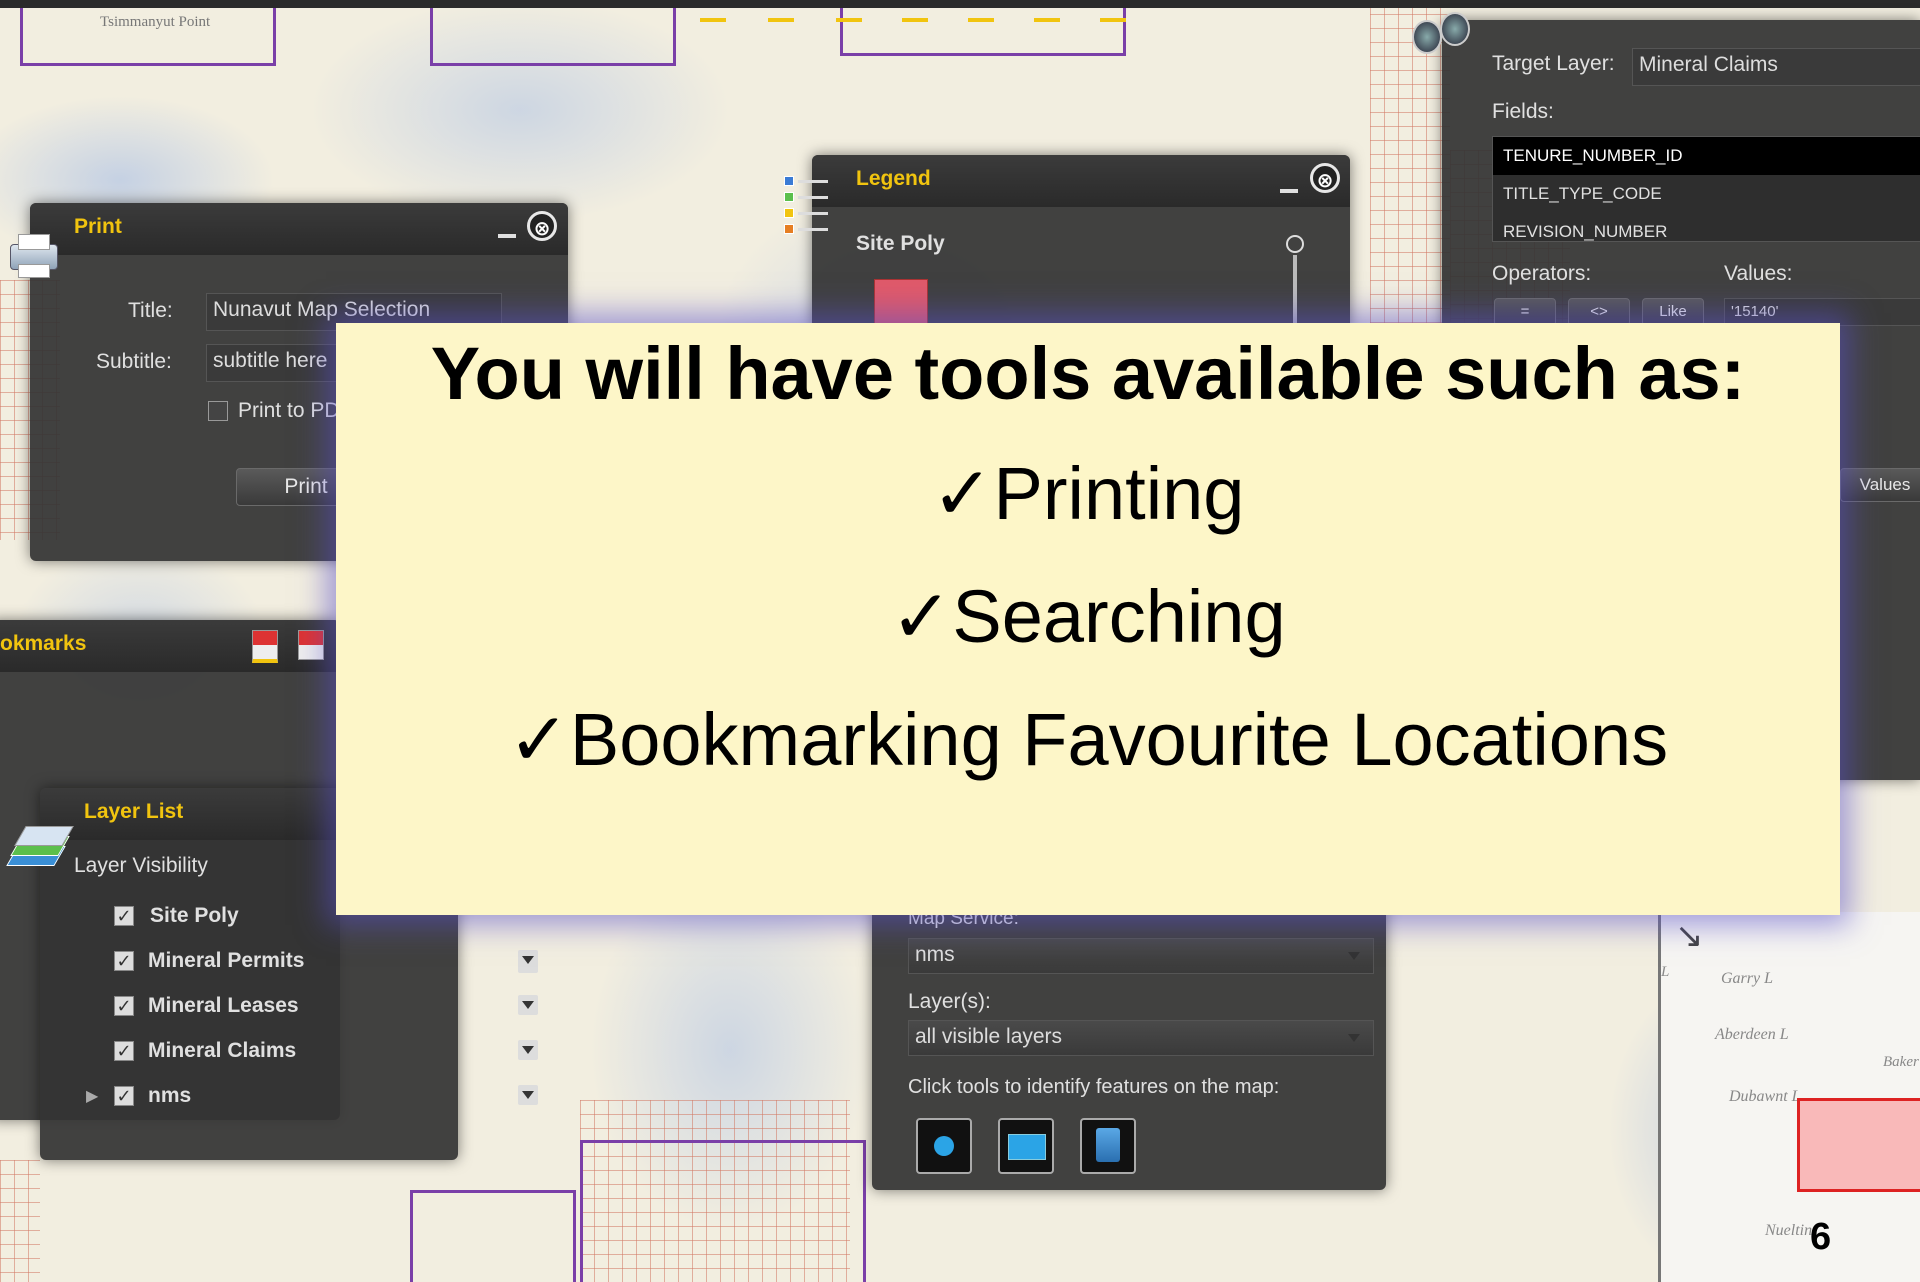 Image resolution: width=1920 pixels, height=1282 pixels. What do you see at coordinates (900, 243) in the screenshot?
I see `legend-item-label: Site Poly` at bounding box center [900, 243].